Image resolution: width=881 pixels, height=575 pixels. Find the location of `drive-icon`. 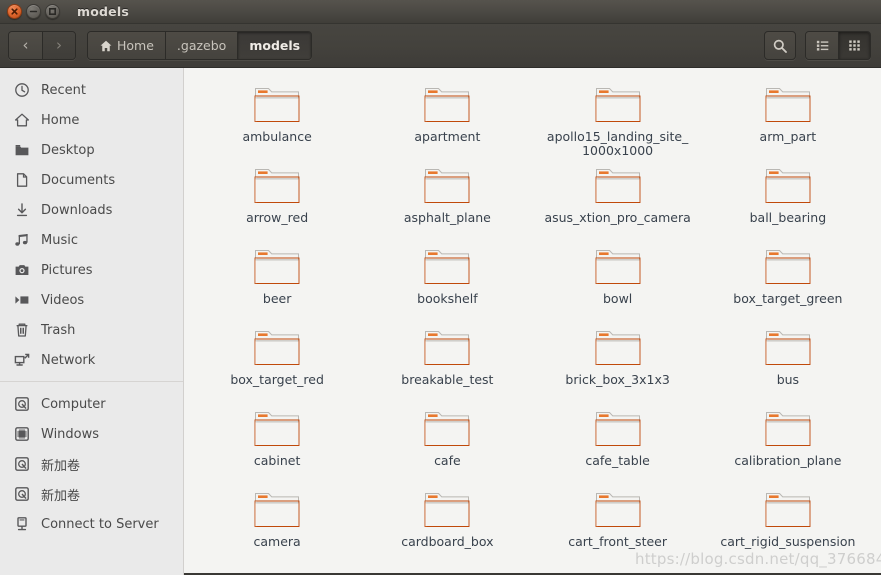

drive-icon is located at coordinates (21, 494).